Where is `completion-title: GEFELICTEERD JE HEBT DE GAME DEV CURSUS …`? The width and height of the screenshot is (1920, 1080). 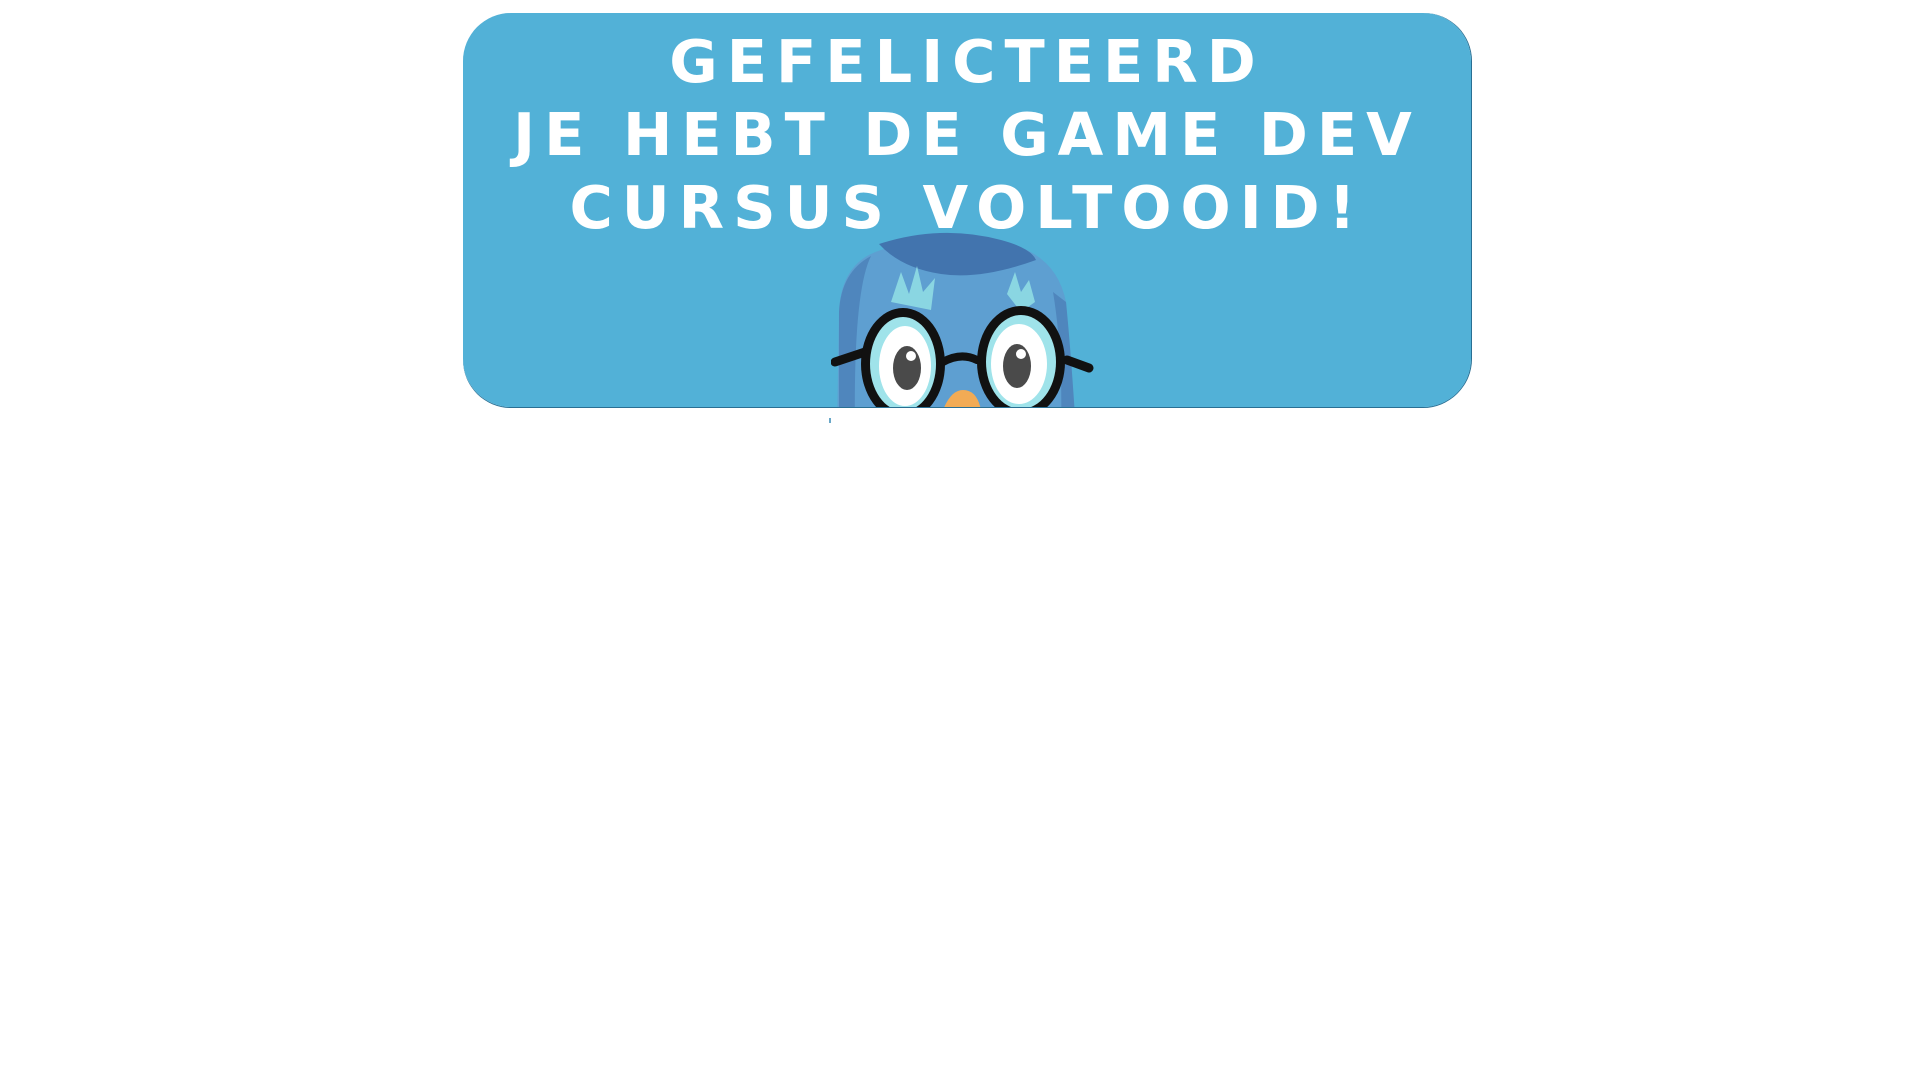 completion-title: GEFELICTEERD JE HEBT DE GAME DEV CURSUS … is located at coordinates (967, 134).